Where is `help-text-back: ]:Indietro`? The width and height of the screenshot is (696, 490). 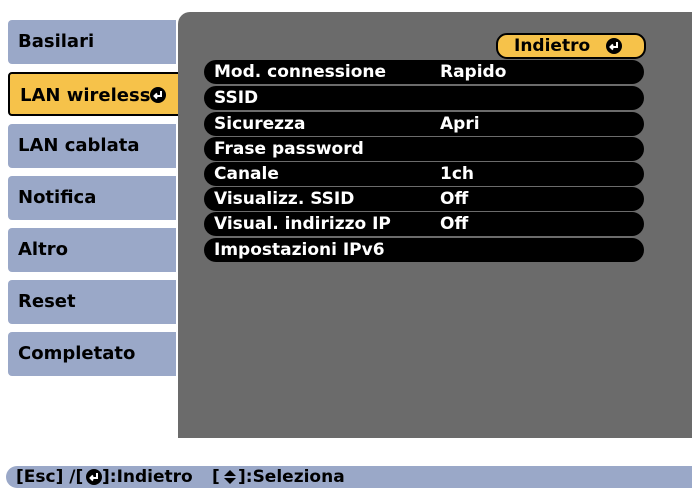 help-text-back: ]:Indietro is located at coordinates (147, 477).